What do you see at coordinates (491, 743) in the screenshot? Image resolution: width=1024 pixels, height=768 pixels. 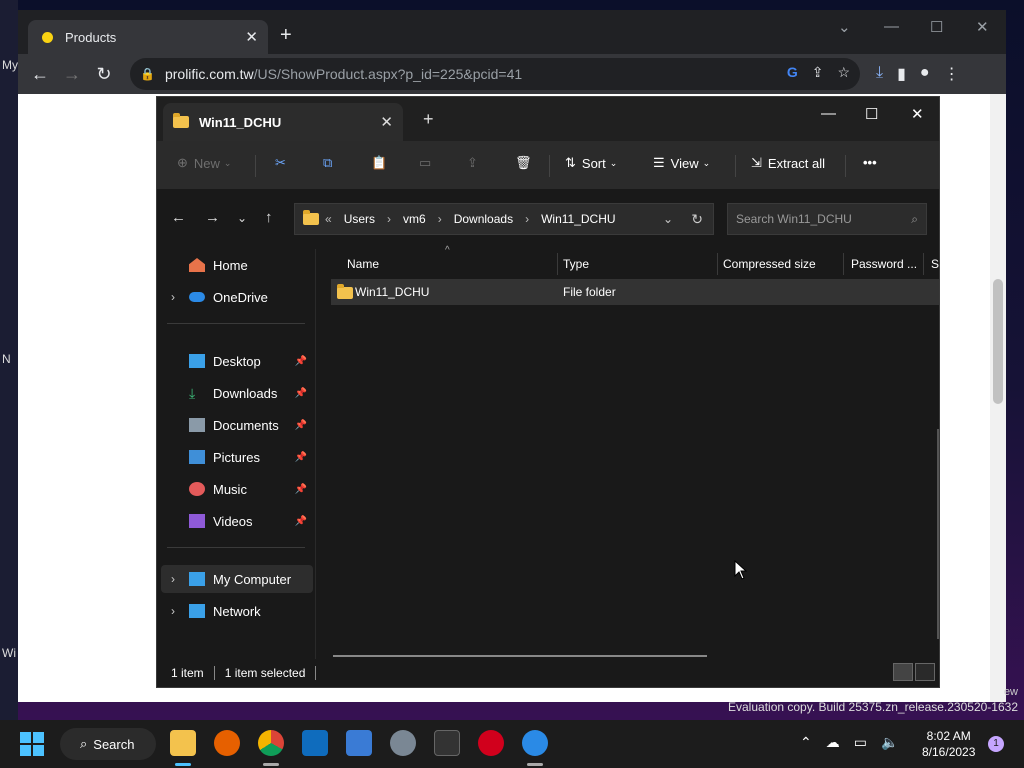 I see `opera-taskbar-icon` at bounding box center [491, 743].